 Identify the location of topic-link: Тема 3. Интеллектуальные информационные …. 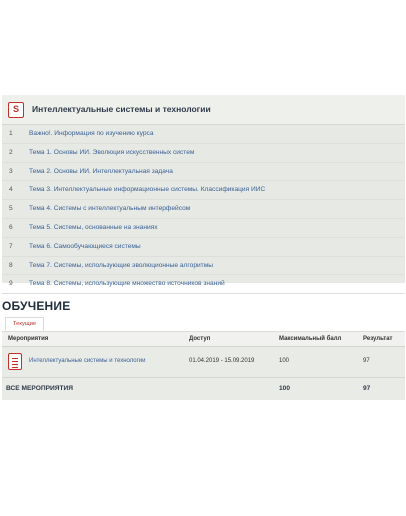
(147, 189).